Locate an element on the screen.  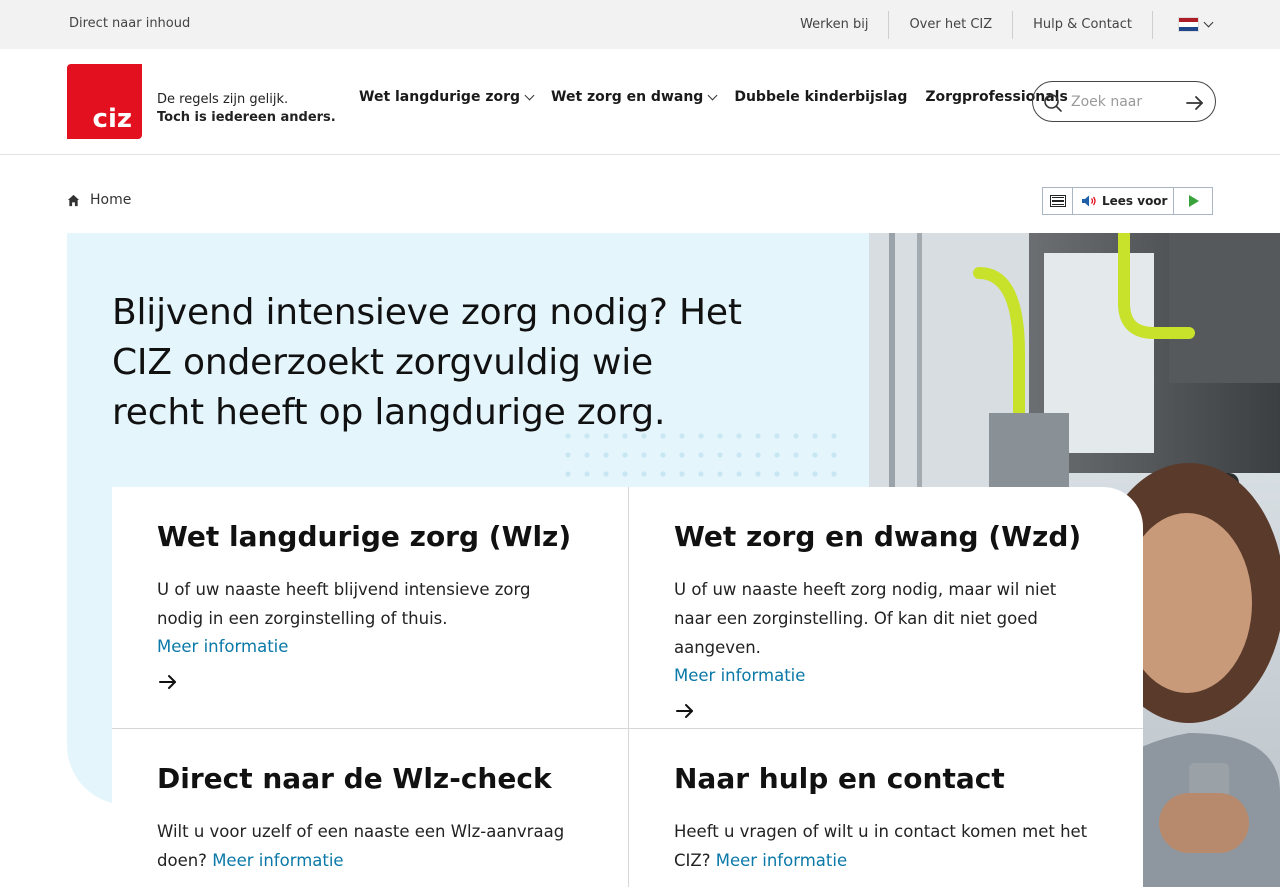
search-box is located at coordinates (1124, 101).